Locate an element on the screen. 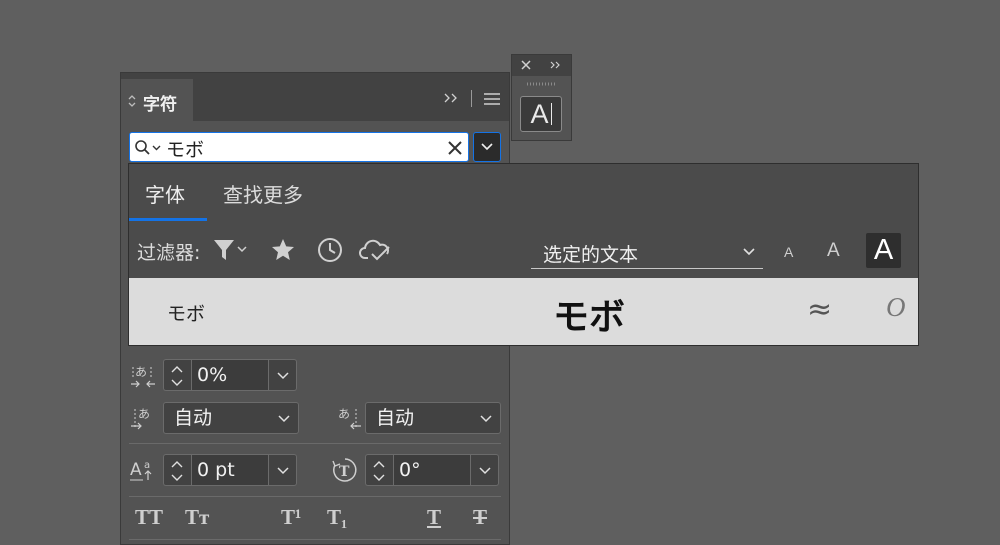 This screenshot has width=1000, height=545. character-panel-button-label: A is located at coordinates (539, 114).